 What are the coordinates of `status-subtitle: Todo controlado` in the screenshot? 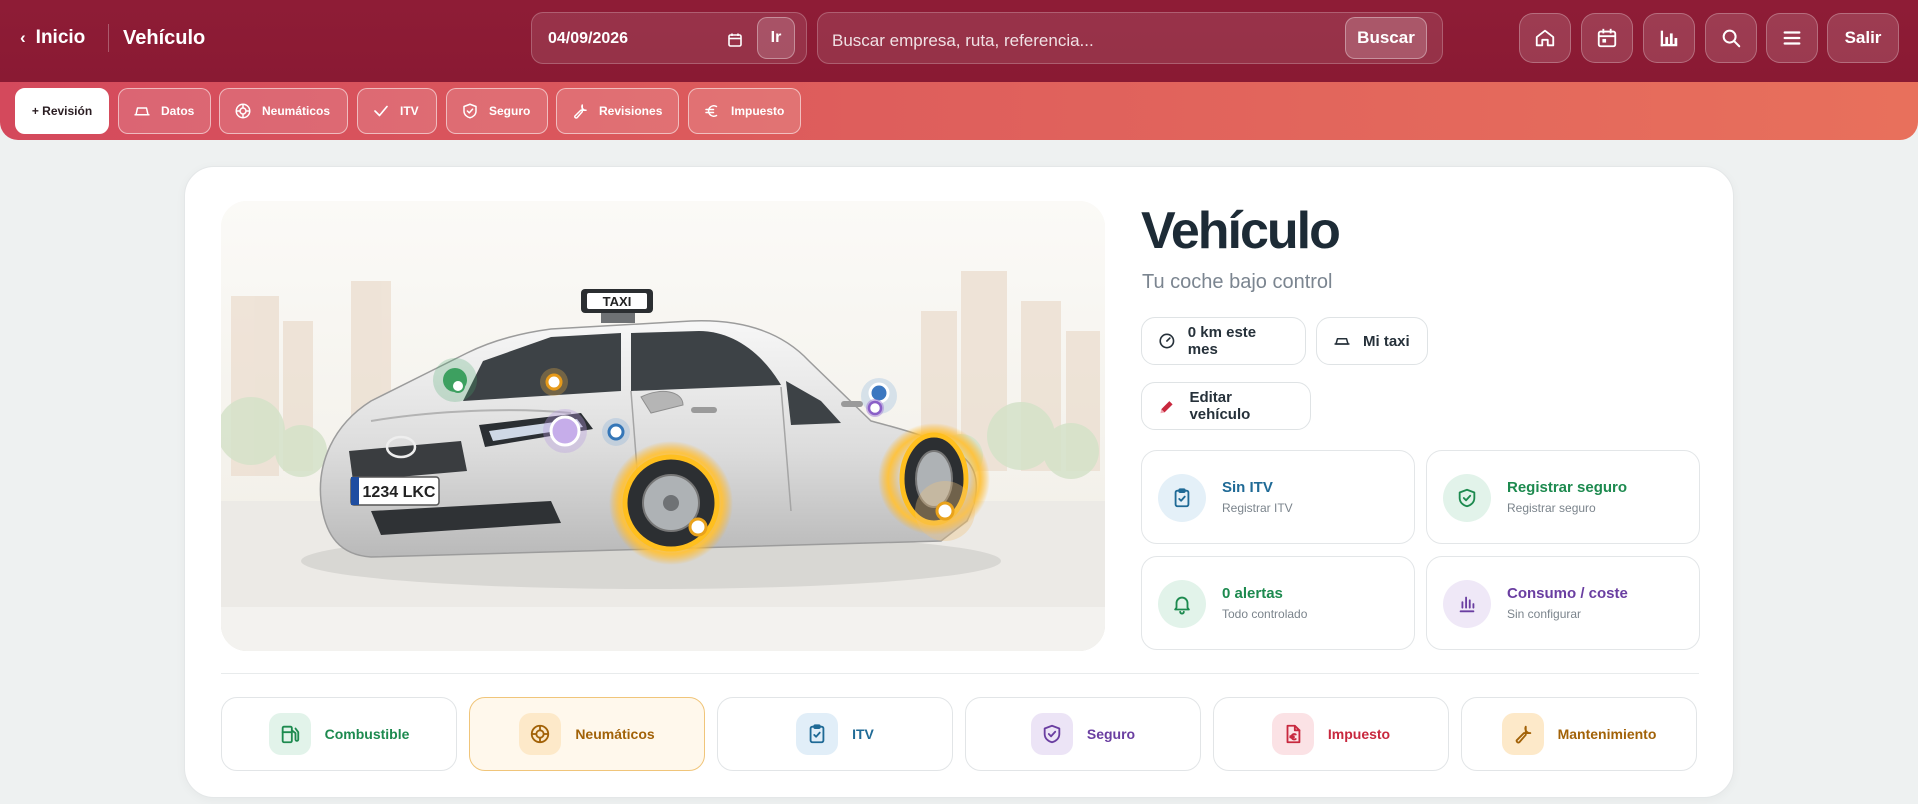 It's located at (1265, 614).